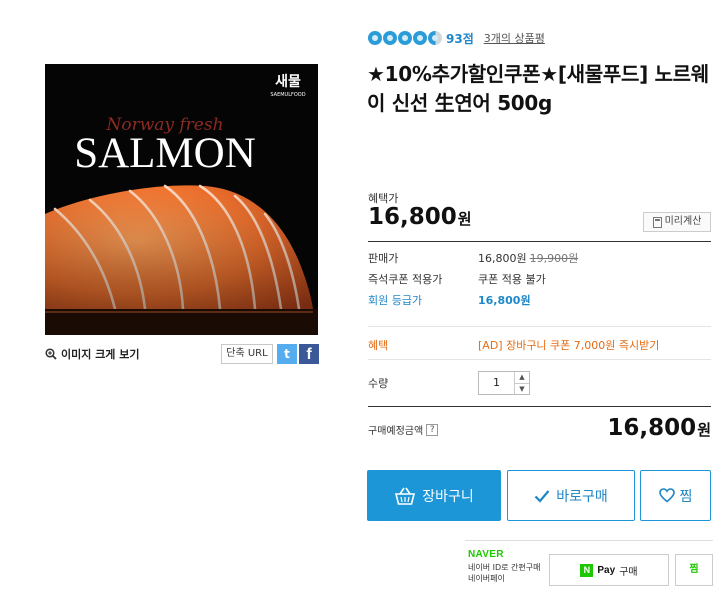 The height and width of the screenshot is (593, 720). What do you see at coordinates (606, 570) in the screenshot?
I see `naver-pay-word: Pay` at bounding box center [606, 570].